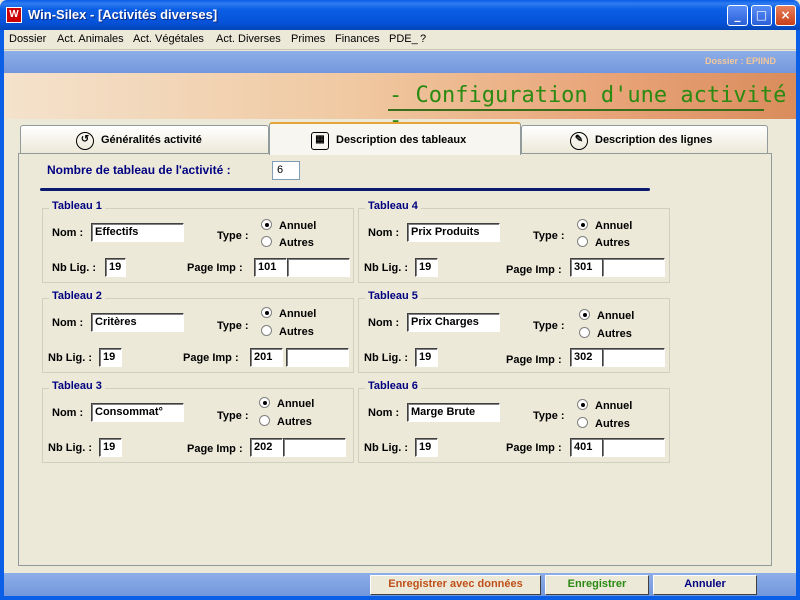  I want to click on tab-generalites: ↺ Généralités activité, so click(144, 139).